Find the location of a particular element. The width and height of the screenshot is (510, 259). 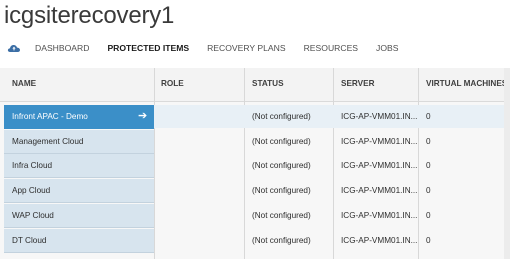

tab-jobs: JOBS is located at coordinates (387, 48).